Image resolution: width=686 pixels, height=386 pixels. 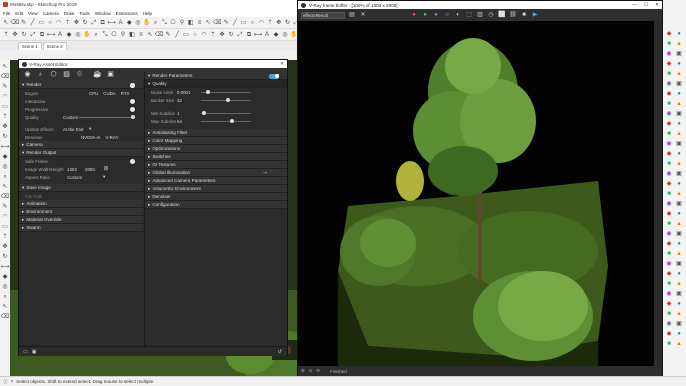 What do you see at coordinates (69, 13) in the screenshot?
I see `menu-draw: Draw` at bounding box center [69, 13].